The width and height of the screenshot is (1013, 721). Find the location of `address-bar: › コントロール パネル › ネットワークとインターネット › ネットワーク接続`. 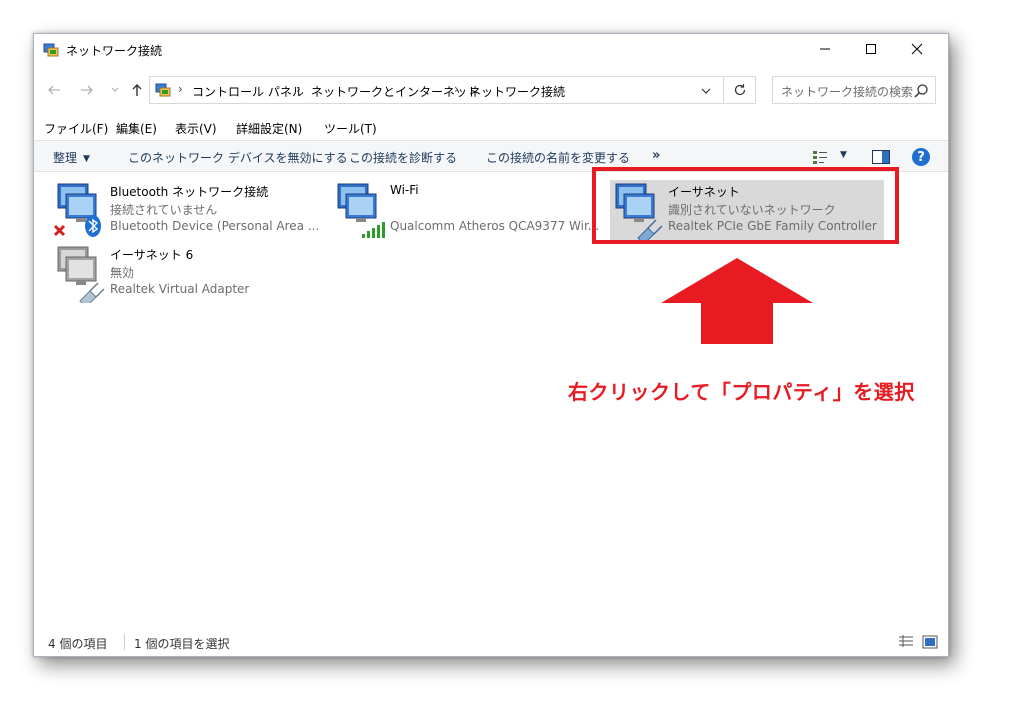

address-bar: › コントロール パネル › ネットワークとインターネット › ネットワーク接続 is located at coordinates (436, 90).